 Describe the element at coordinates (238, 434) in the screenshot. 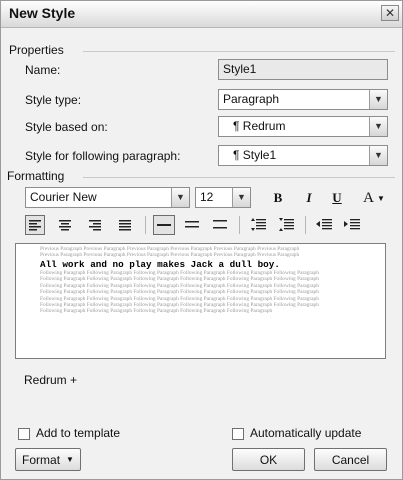

I see `auto-update-checkbox` at that location.